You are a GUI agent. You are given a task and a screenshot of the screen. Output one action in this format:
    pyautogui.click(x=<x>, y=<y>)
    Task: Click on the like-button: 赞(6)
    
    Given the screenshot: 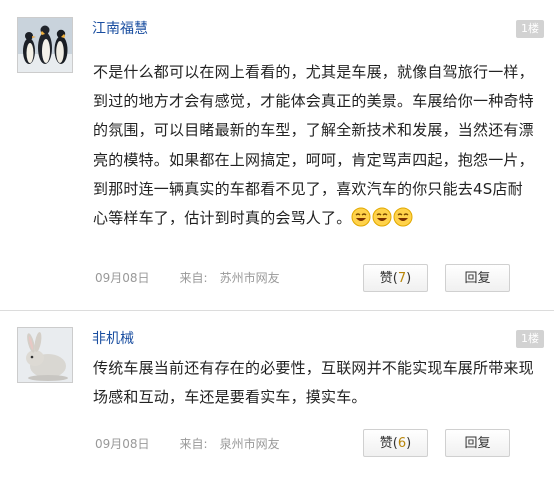 What is the action you would take?
    pyautogui.click(x=395, y=443)
    